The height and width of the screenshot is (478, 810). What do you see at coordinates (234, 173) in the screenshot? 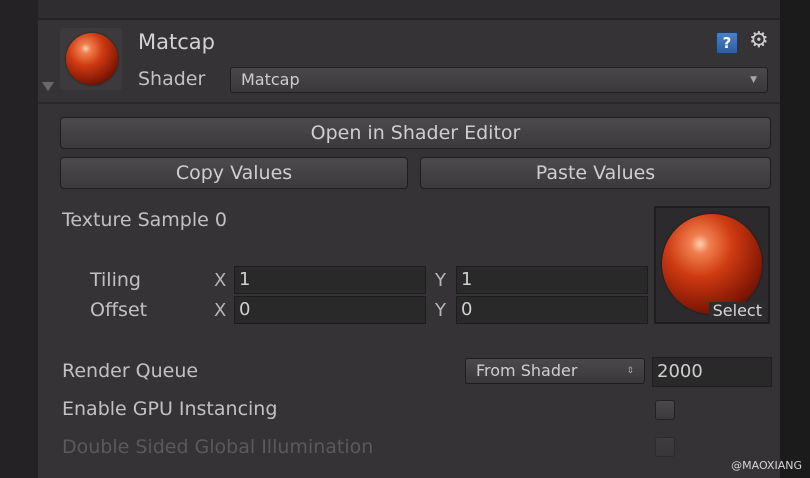
I see `copy-values-button: Copy Values` at bounding box center [234, 173].